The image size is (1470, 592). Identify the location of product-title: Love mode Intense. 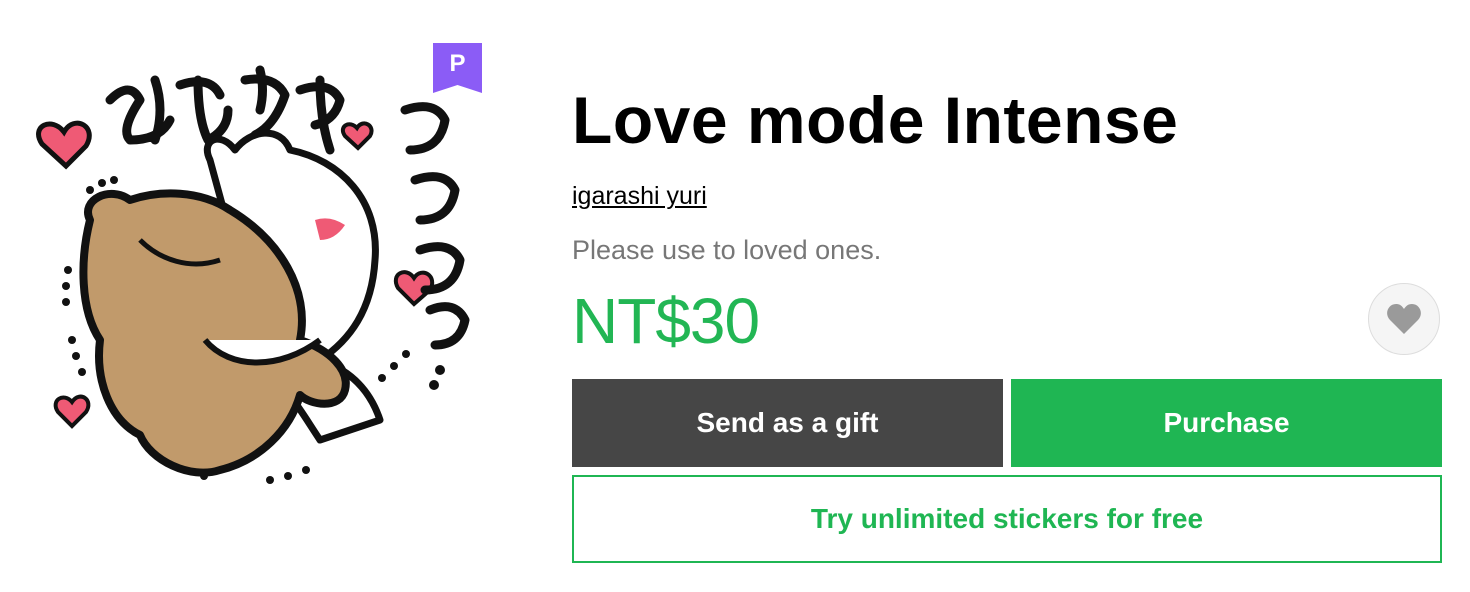
(875, 120).